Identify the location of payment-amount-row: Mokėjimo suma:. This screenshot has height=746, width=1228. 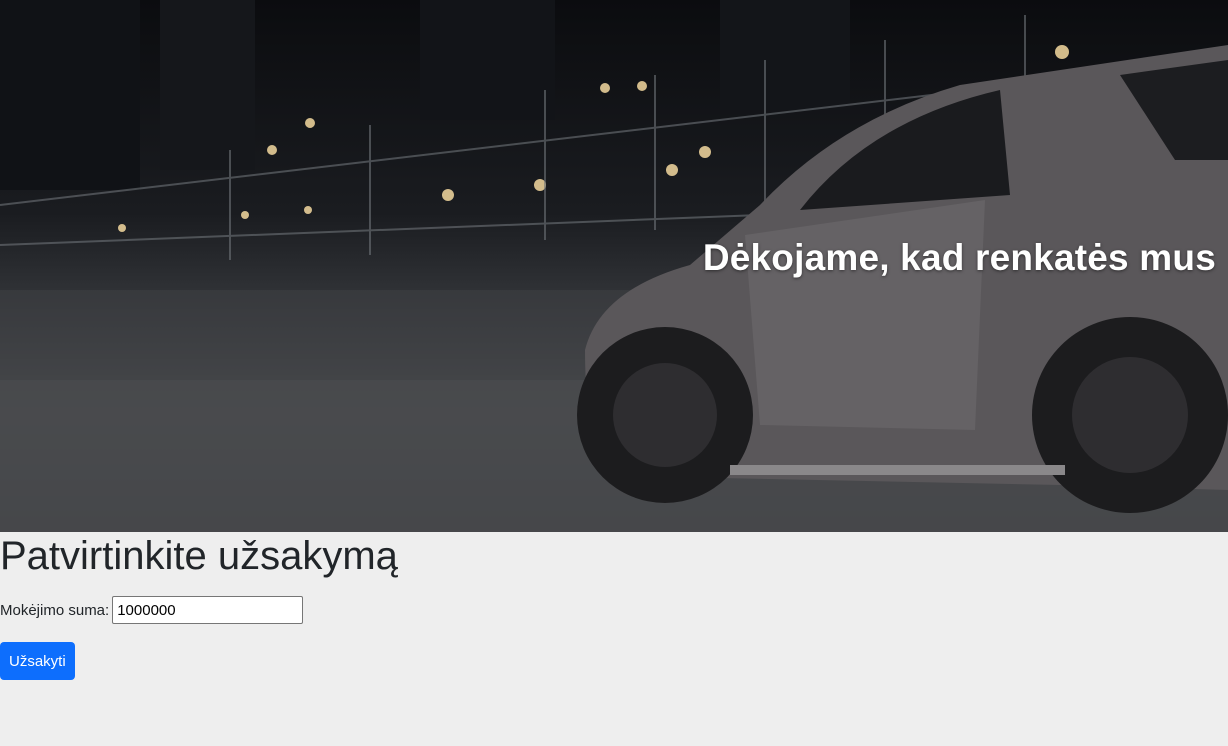
(152, 610).